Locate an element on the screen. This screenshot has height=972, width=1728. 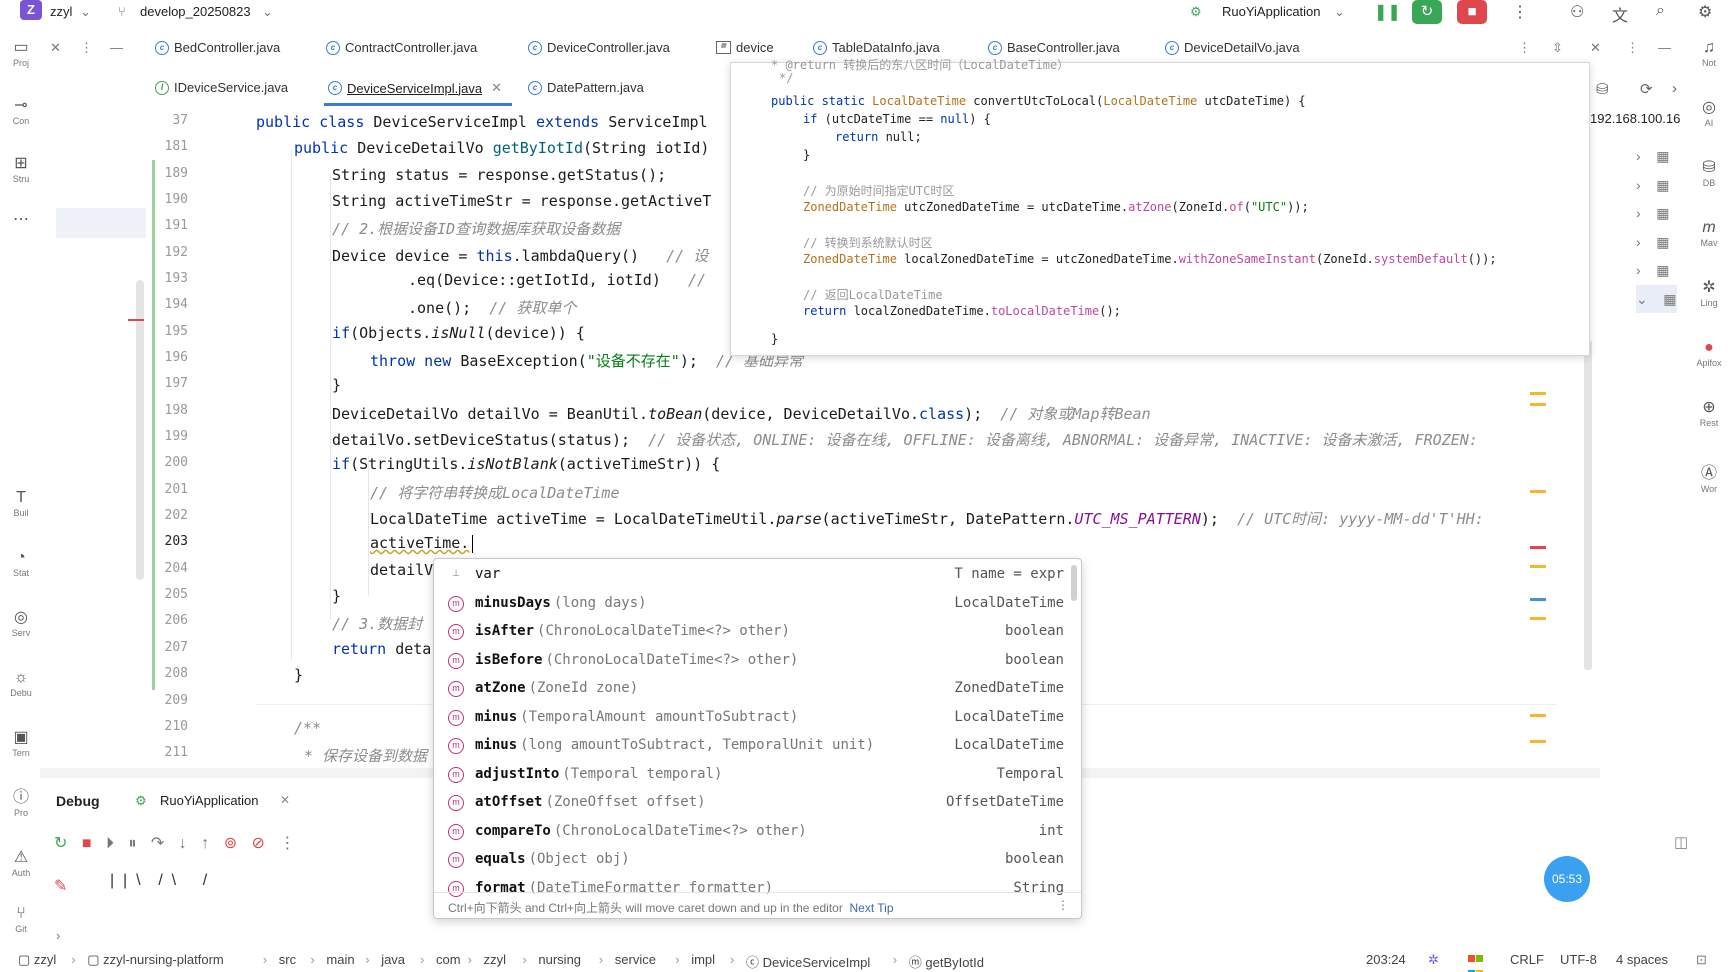
breadcrumb-item: ▢ zzyl is located at coordinates (37, 960).